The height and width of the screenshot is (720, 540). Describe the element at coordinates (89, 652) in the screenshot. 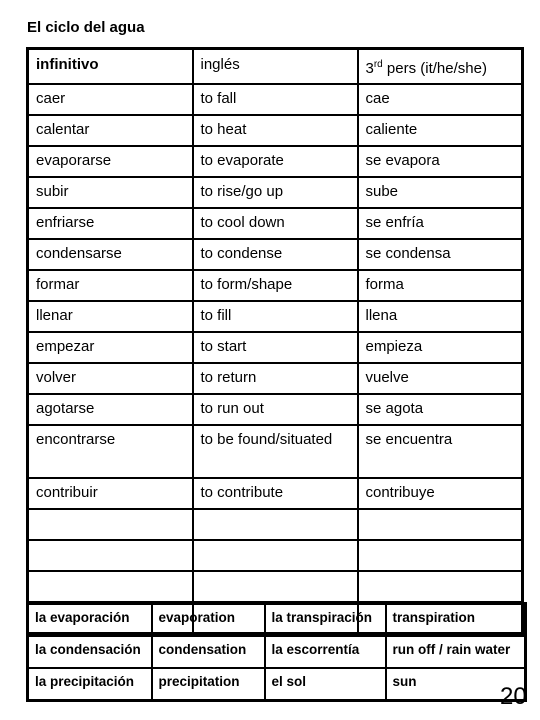

I see `glossary-cell-spanish-1: la condensación` at that location.